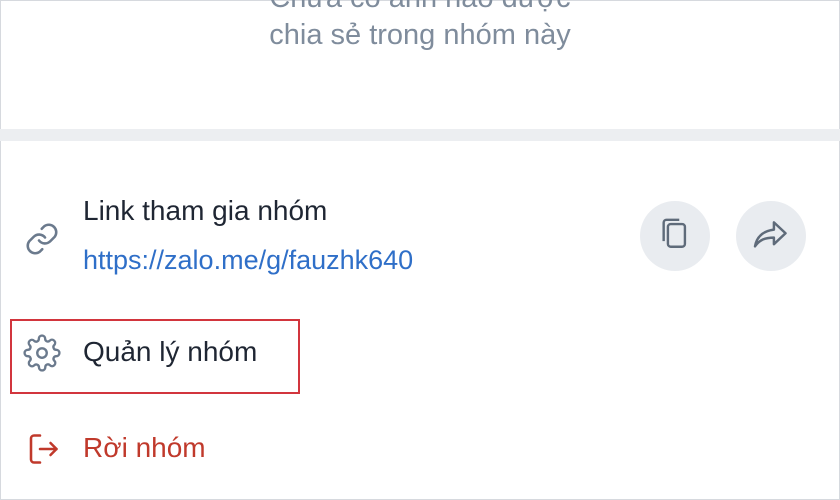 This screenshot has width=840, height=500. I want to click on copy-link-button, so click(675, 236).